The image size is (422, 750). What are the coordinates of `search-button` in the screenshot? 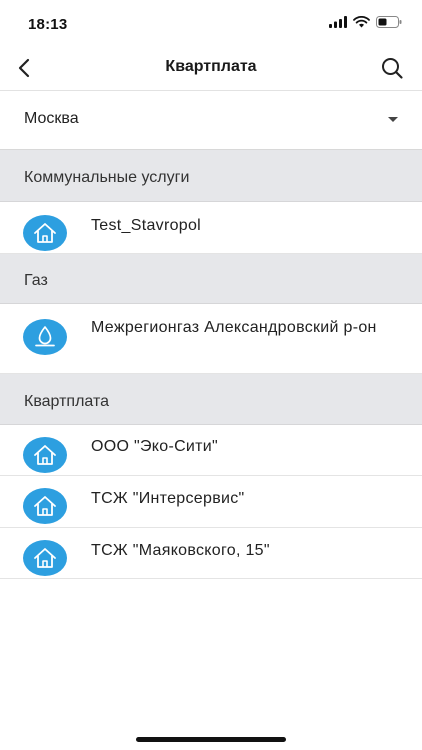 It's located at (392, 68).